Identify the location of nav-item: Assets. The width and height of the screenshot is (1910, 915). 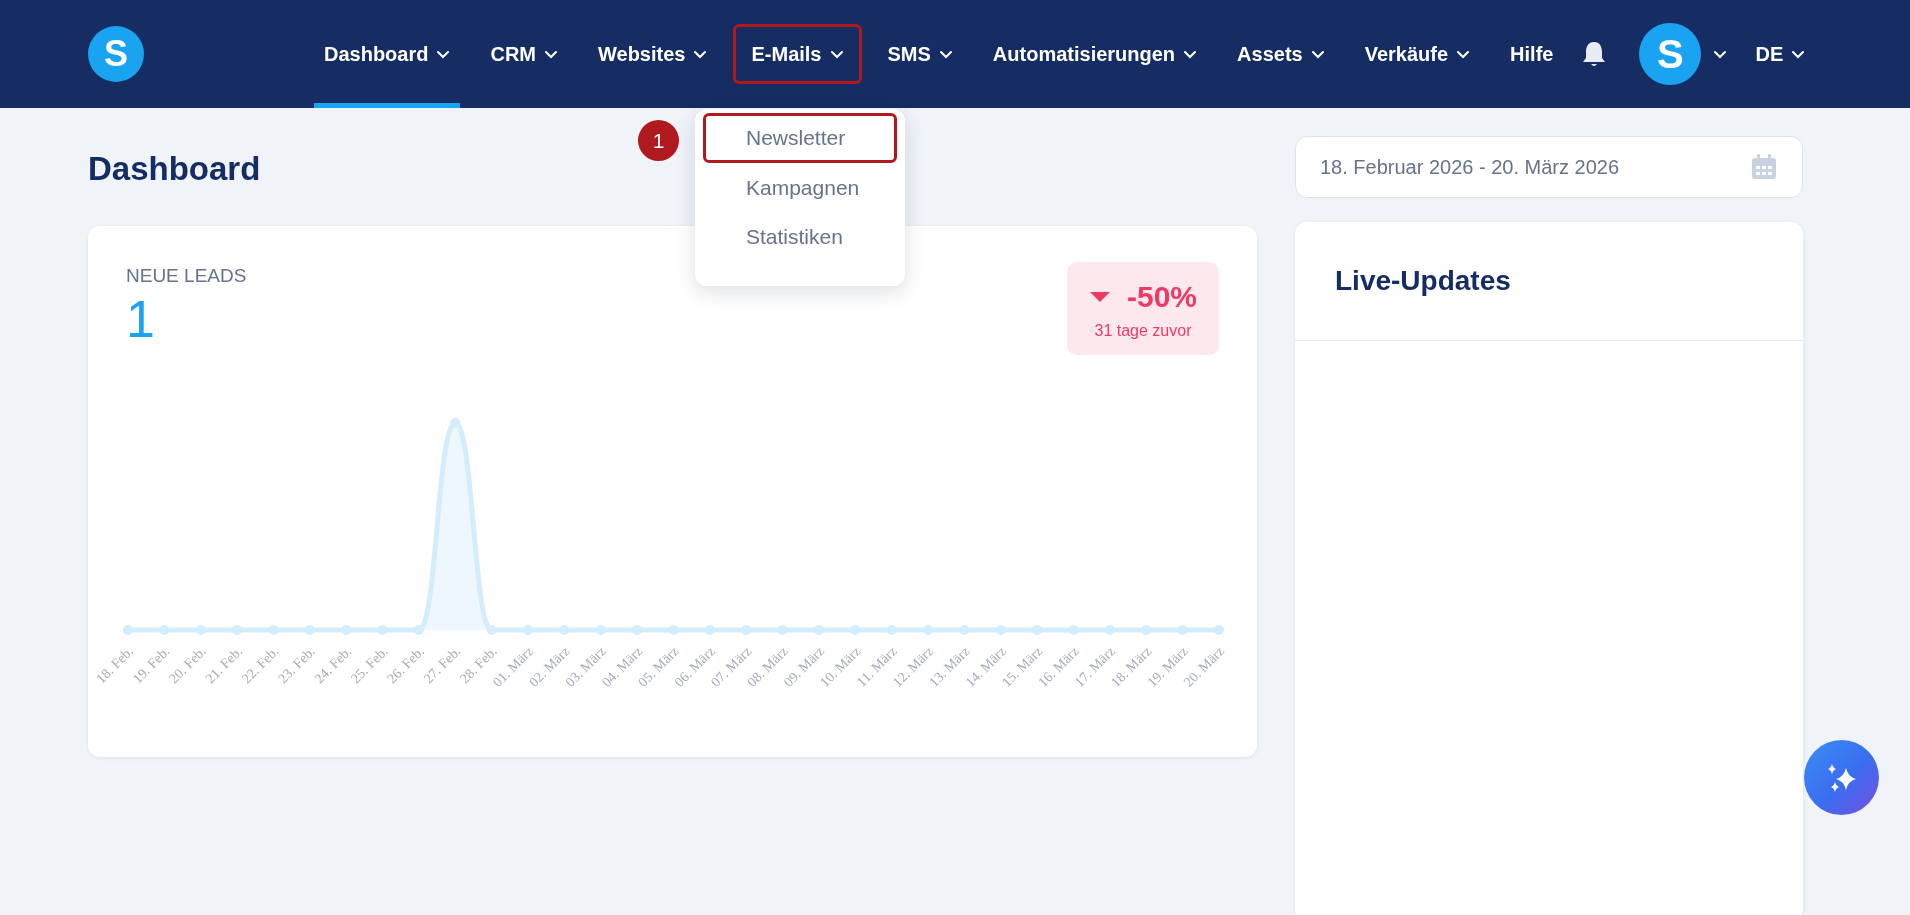
(1281, 54).